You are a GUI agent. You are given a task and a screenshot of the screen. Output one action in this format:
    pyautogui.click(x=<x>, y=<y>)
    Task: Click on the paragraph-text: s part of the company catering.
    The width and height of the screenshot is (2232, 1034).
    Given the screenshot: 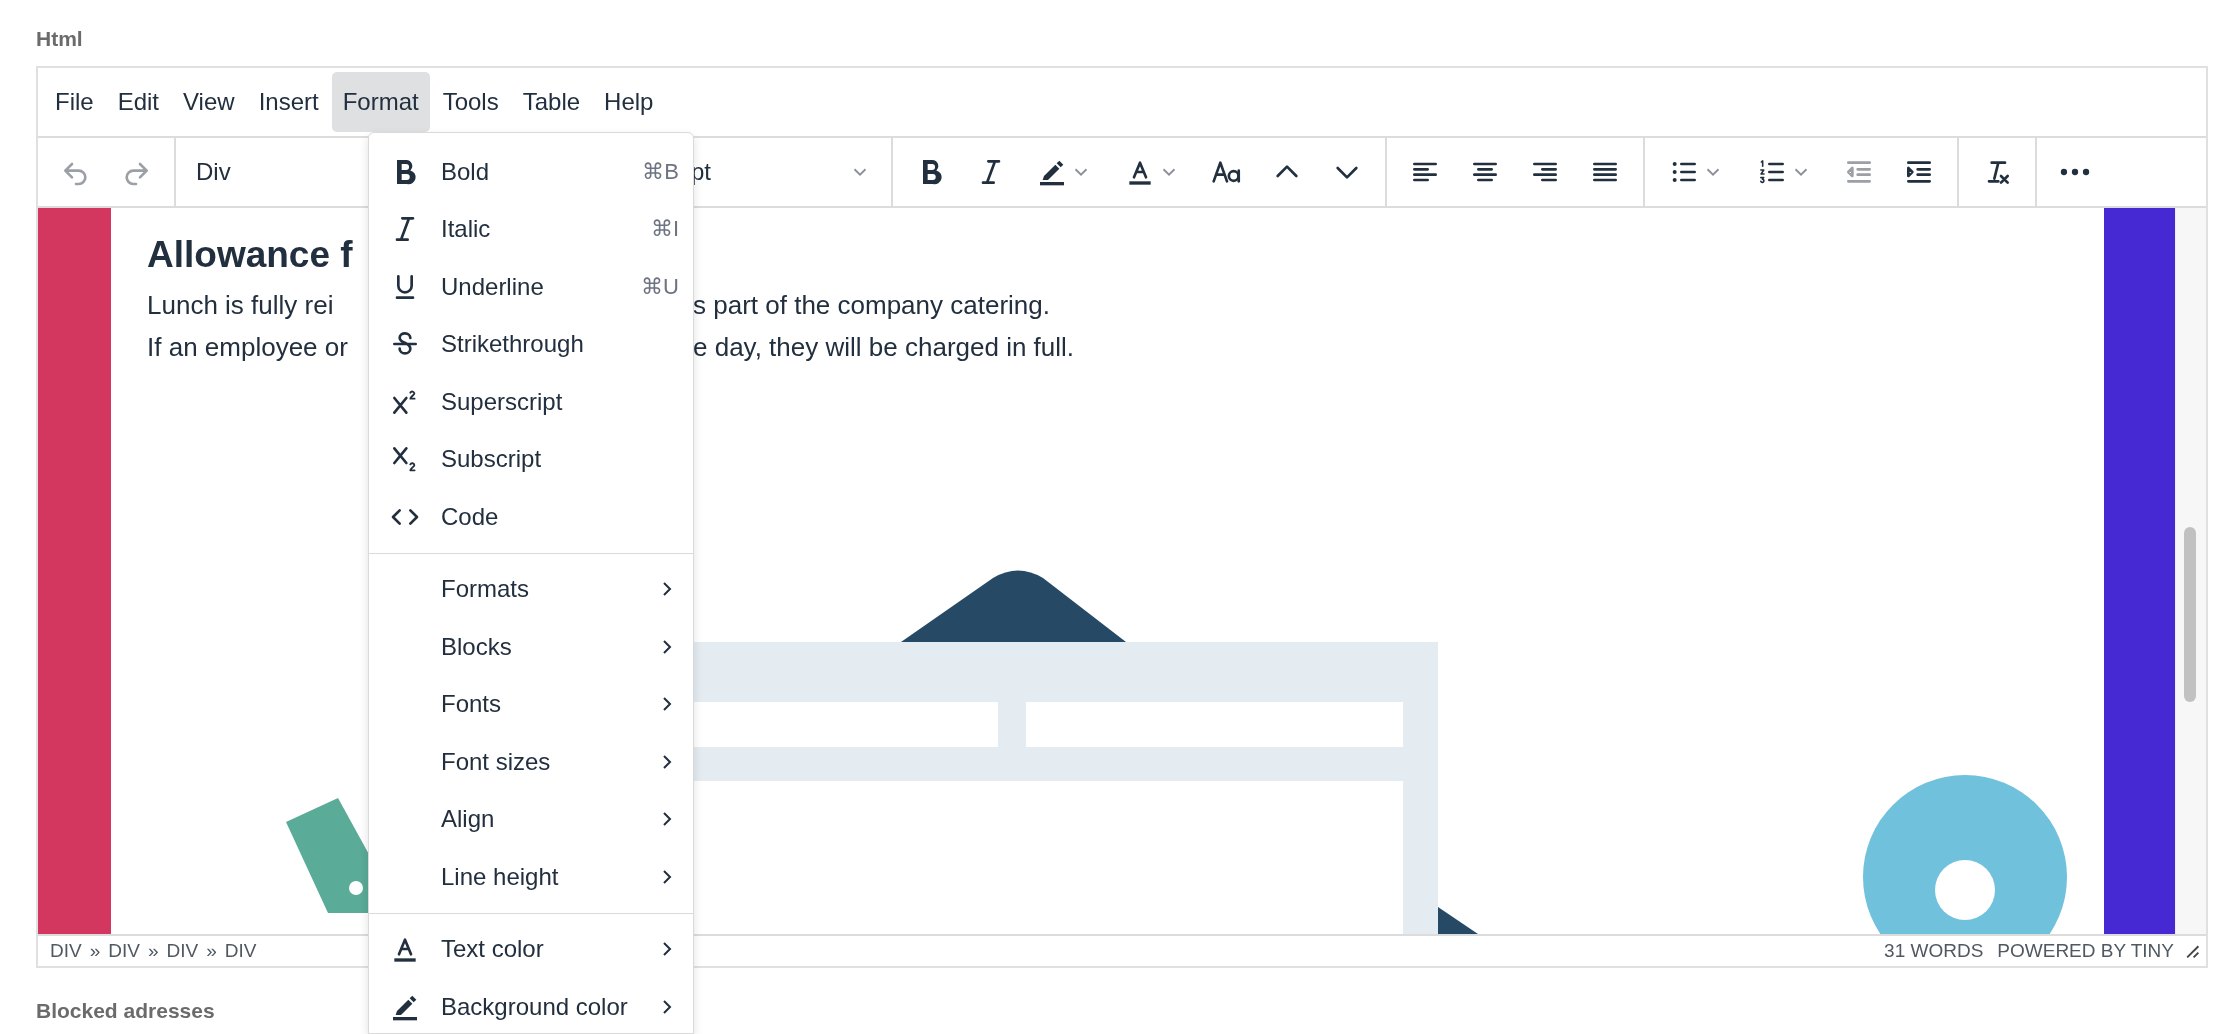 What is the action you would take?
    pyautogui.click(x=871, y=305)
    